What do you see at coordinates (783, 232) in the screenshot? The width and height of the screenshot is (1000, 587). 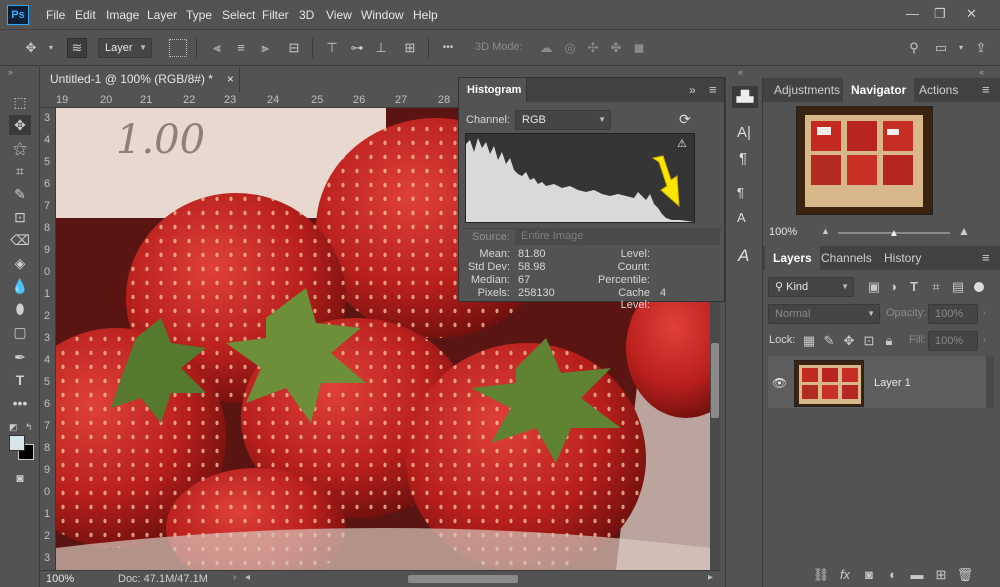 I see `navigator-zoom: 100%` at bounding box center [783, 232].